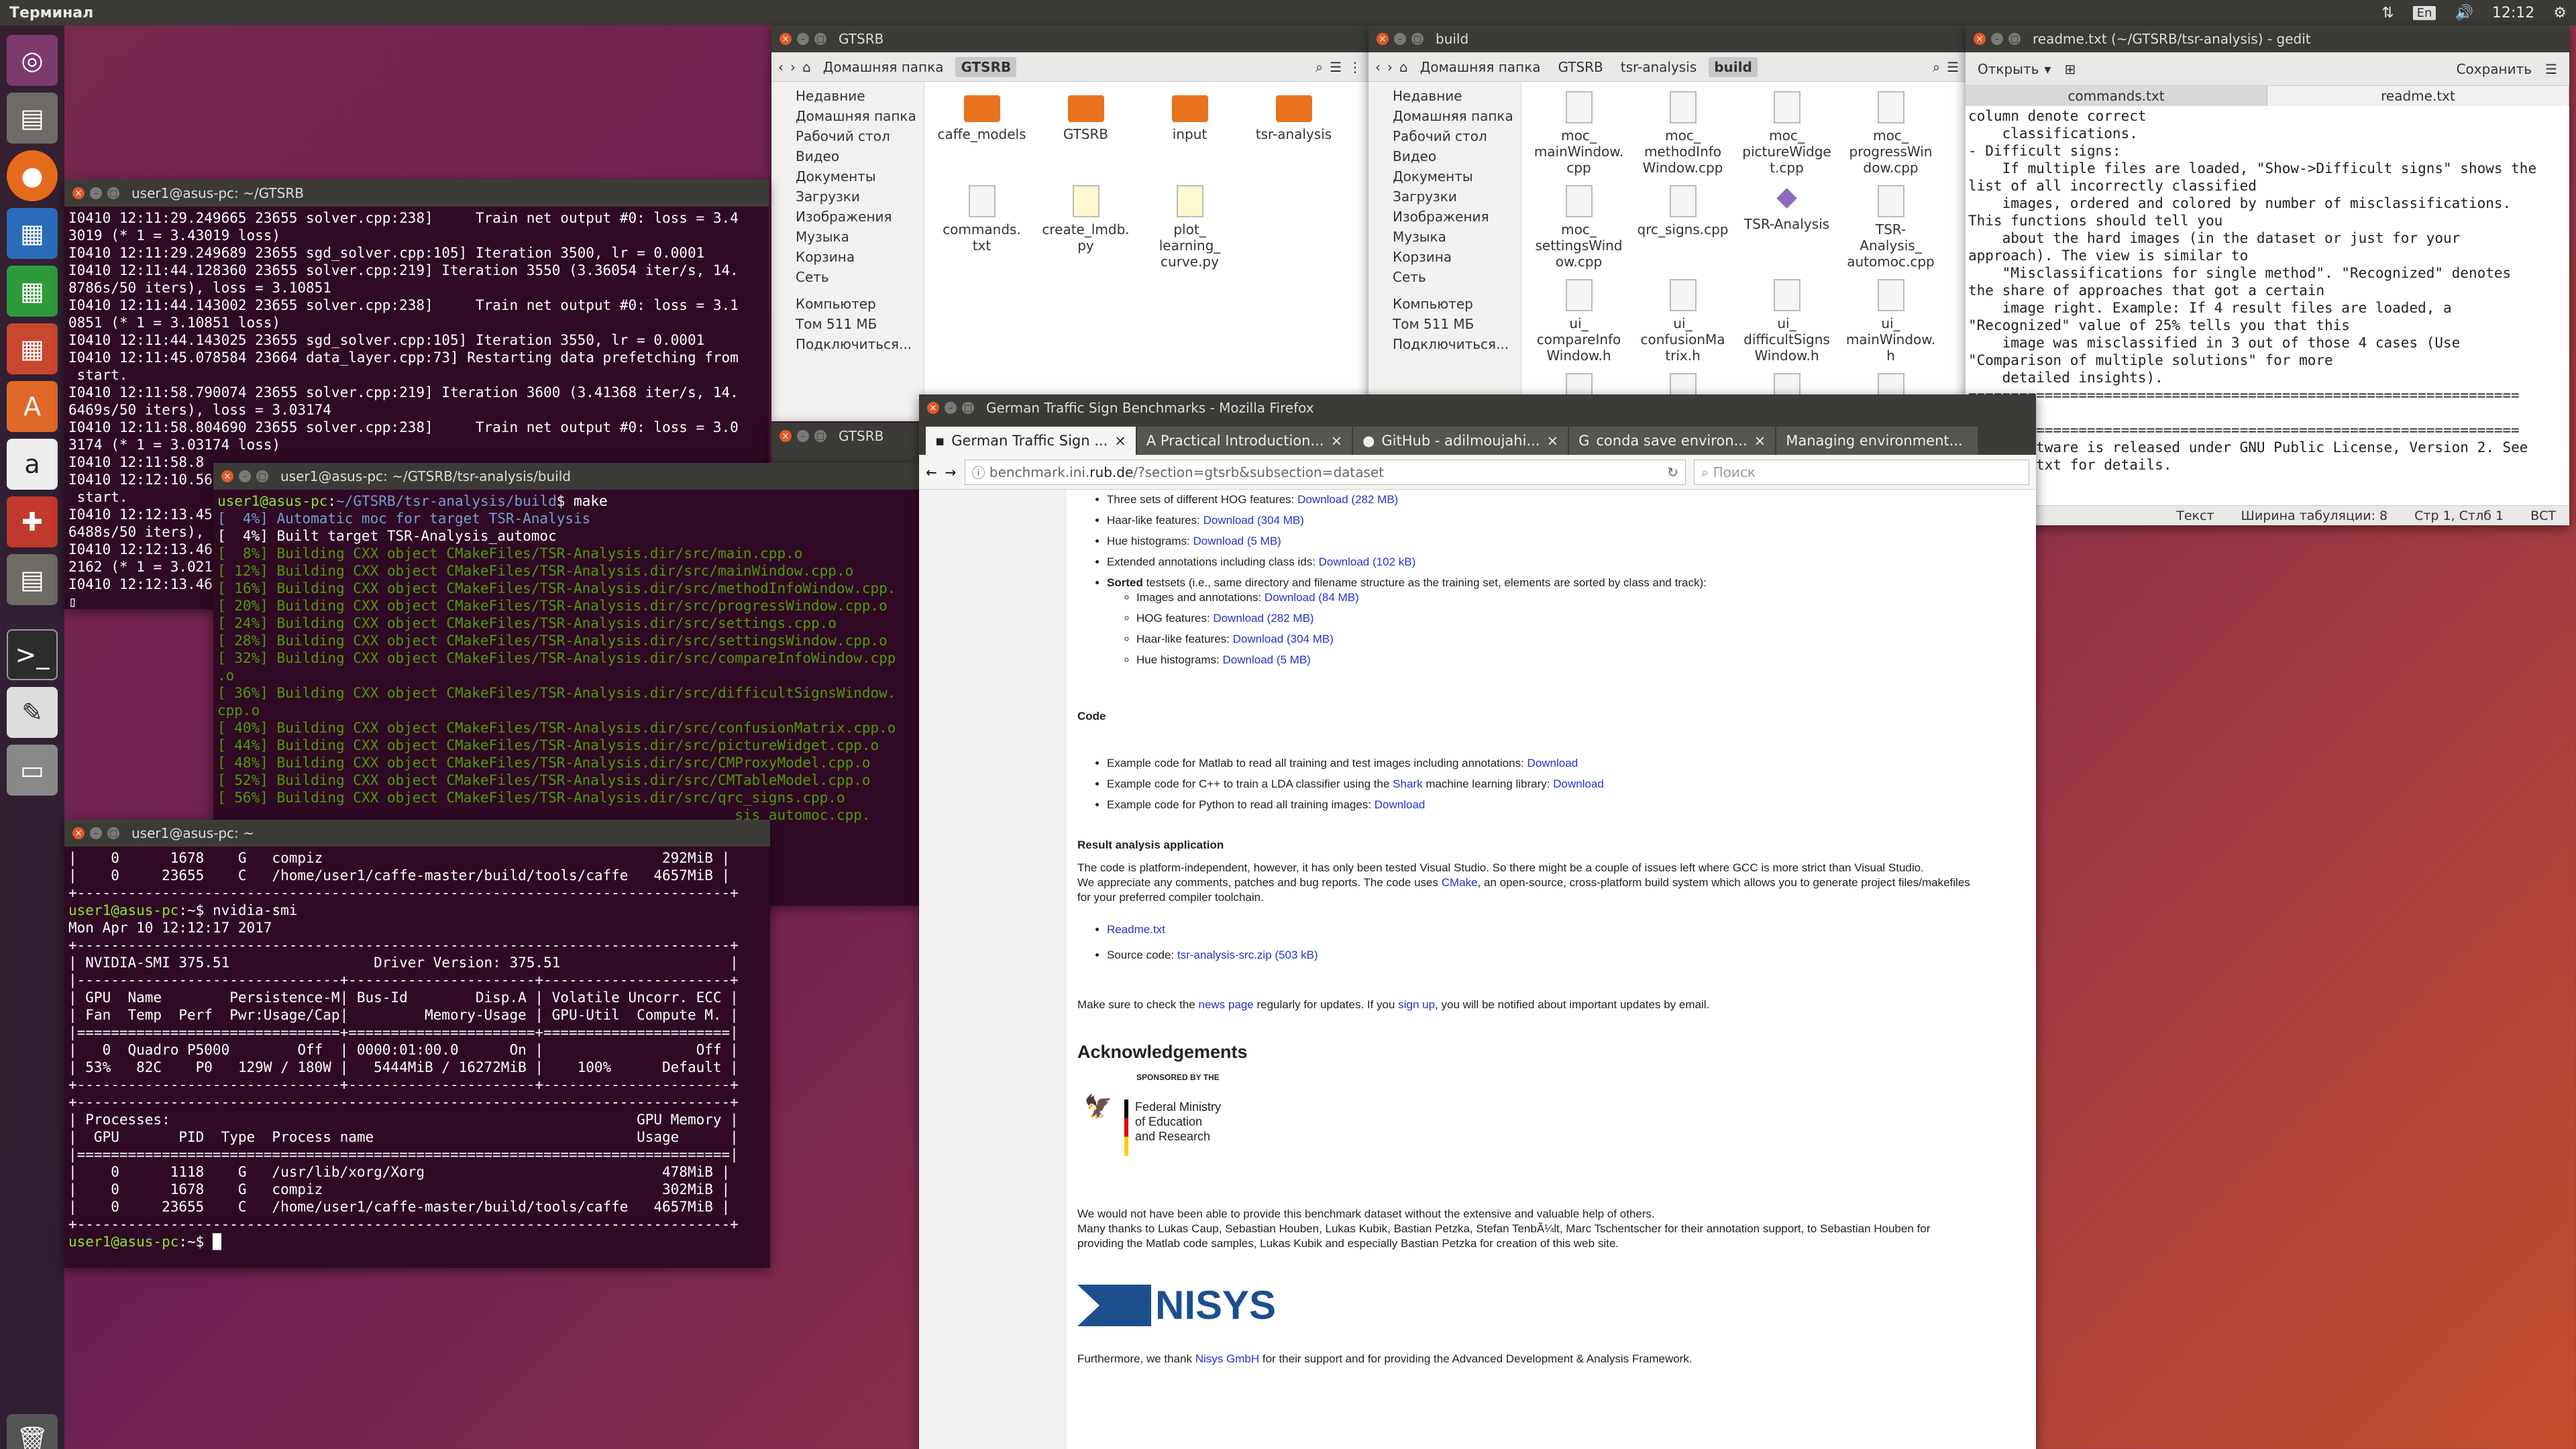  Describe the element at coordinates (1667, 38) in the screenshot. I see `title-bar: × – □ build` at that location.